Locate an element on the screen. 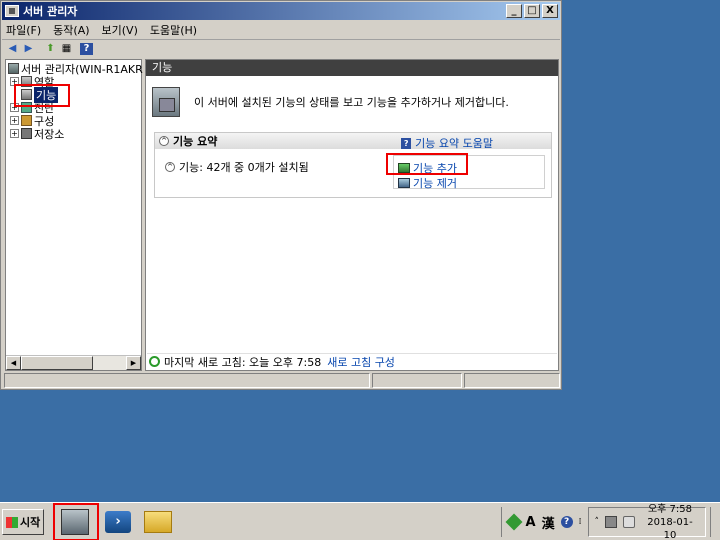 Image resolution: width=720 pixels, height=540 pixels. notification-area: ˄ 오후 7:58 2018-01-10 is located at coordinates (646, 522).